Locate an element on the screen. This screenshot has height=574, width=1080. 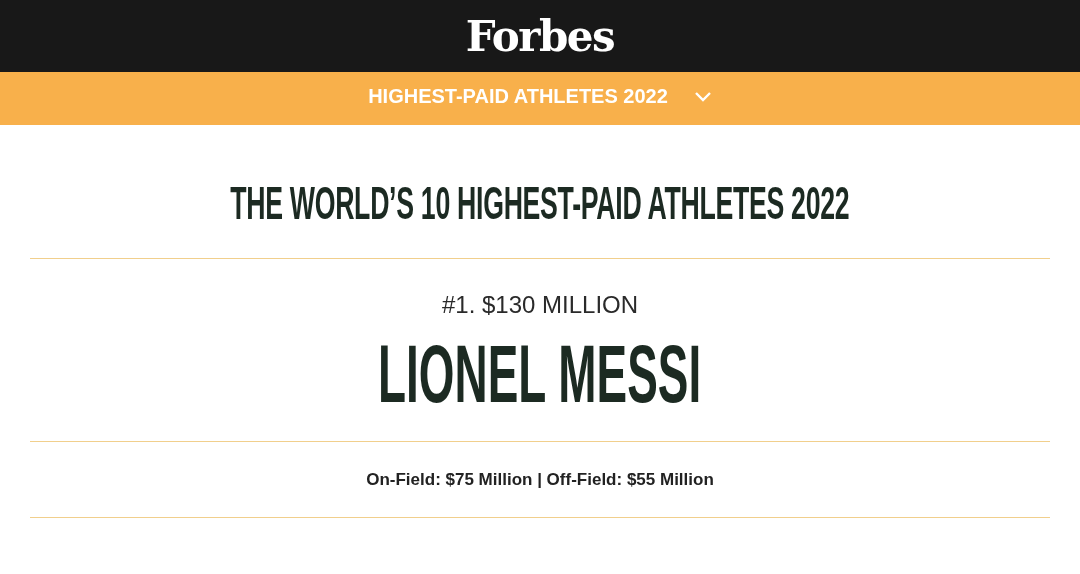
brand-logo: Forbes is located at coordinates (540, 36).